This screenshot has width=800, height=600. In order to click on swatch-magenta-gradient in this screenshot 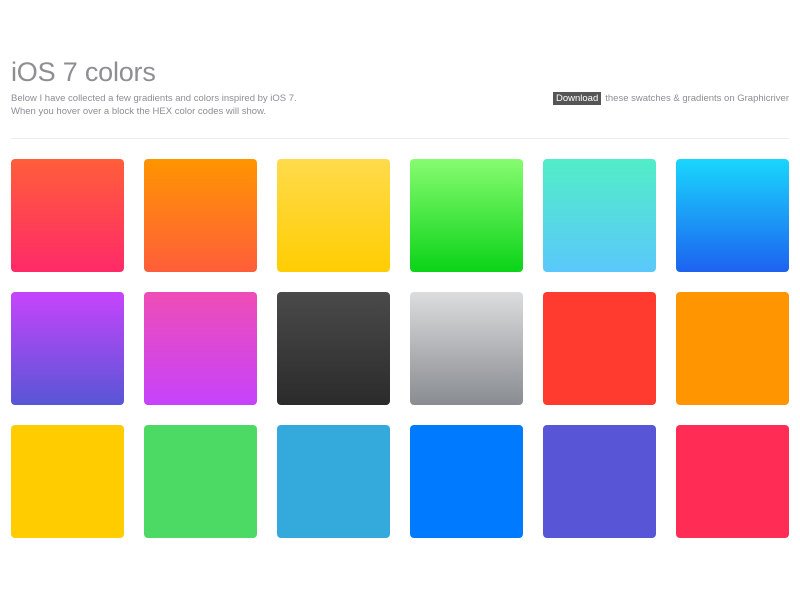, I will do `click(200, 348)`.